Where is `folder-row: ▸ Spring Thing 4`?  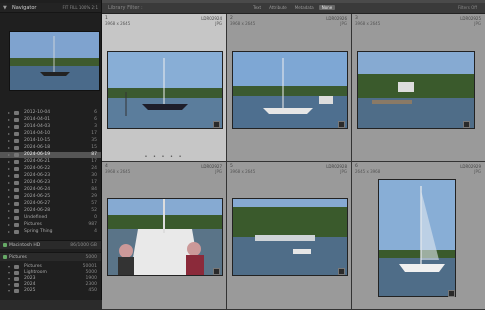
folder-row: ▸ Spring Thing 4 is located at coordinates (50, 232).